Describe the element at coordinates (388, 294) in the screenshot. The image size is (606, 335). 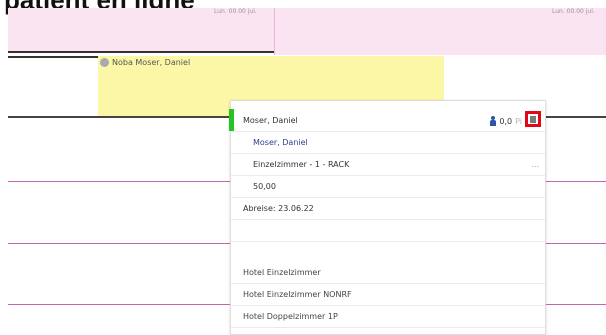
I see `room-option: Hotel Einzelzimmer NONRF` at that location.